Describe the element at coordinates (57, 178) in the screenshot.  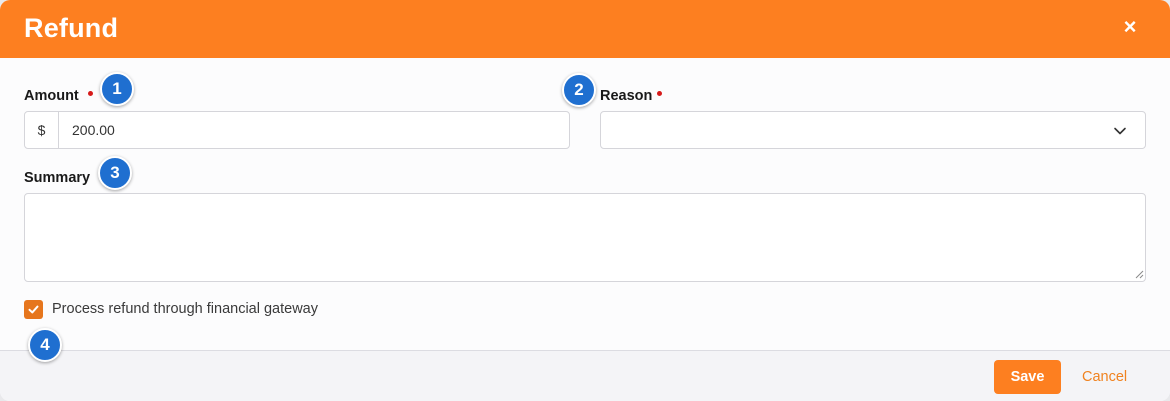
I see `summary-label: Summary` at that location.